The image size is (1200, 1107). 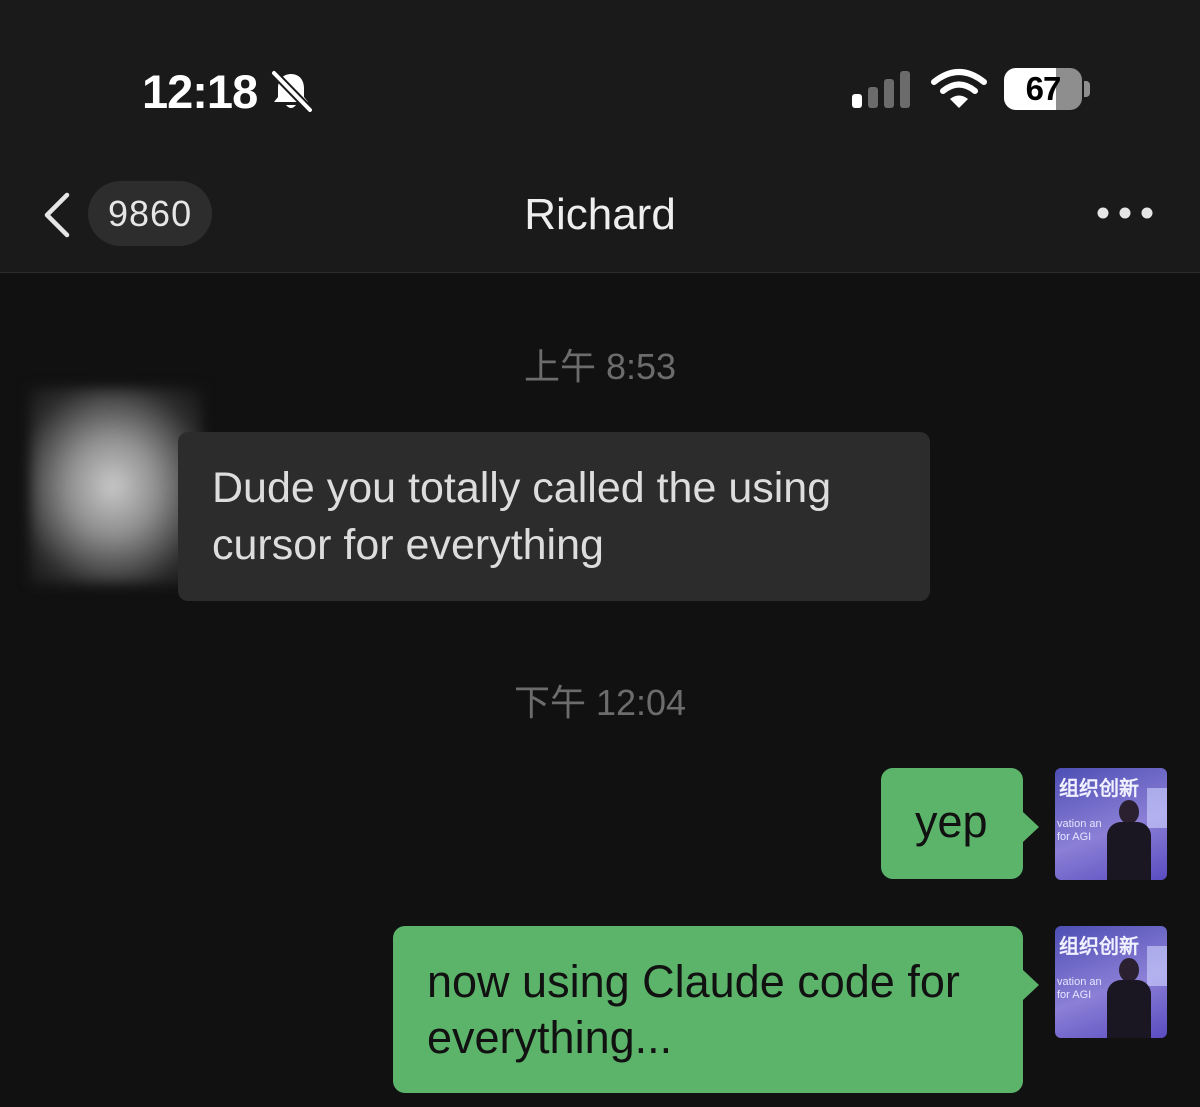 I want to click on battery-indicator: 67, so click(x=1043, y=89).